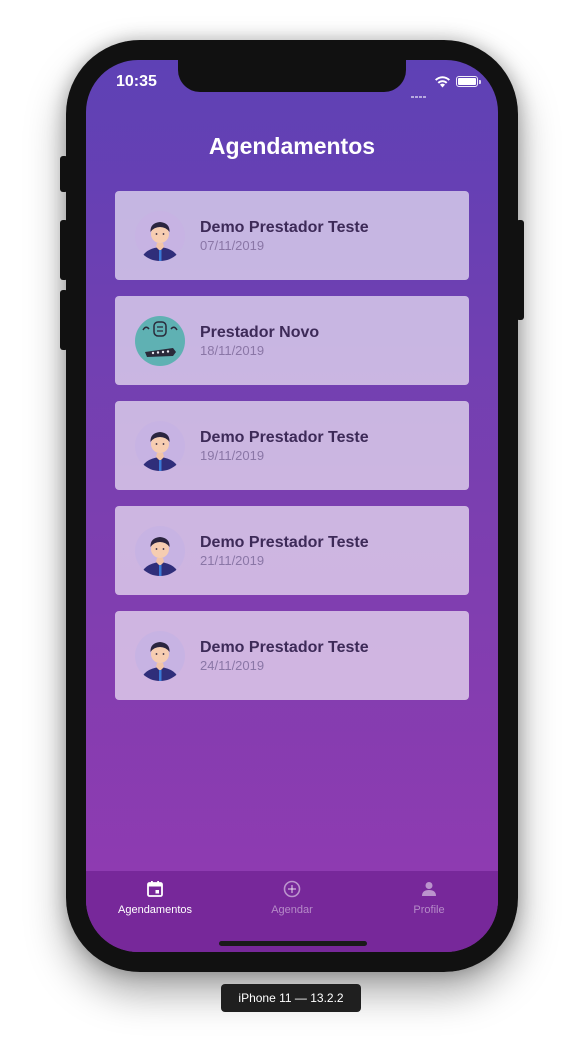 This screenshot has width=584, height=1048. Describe the element at coordinates (442, 82) in the screenshot. I see `wifi-icon` at that location.